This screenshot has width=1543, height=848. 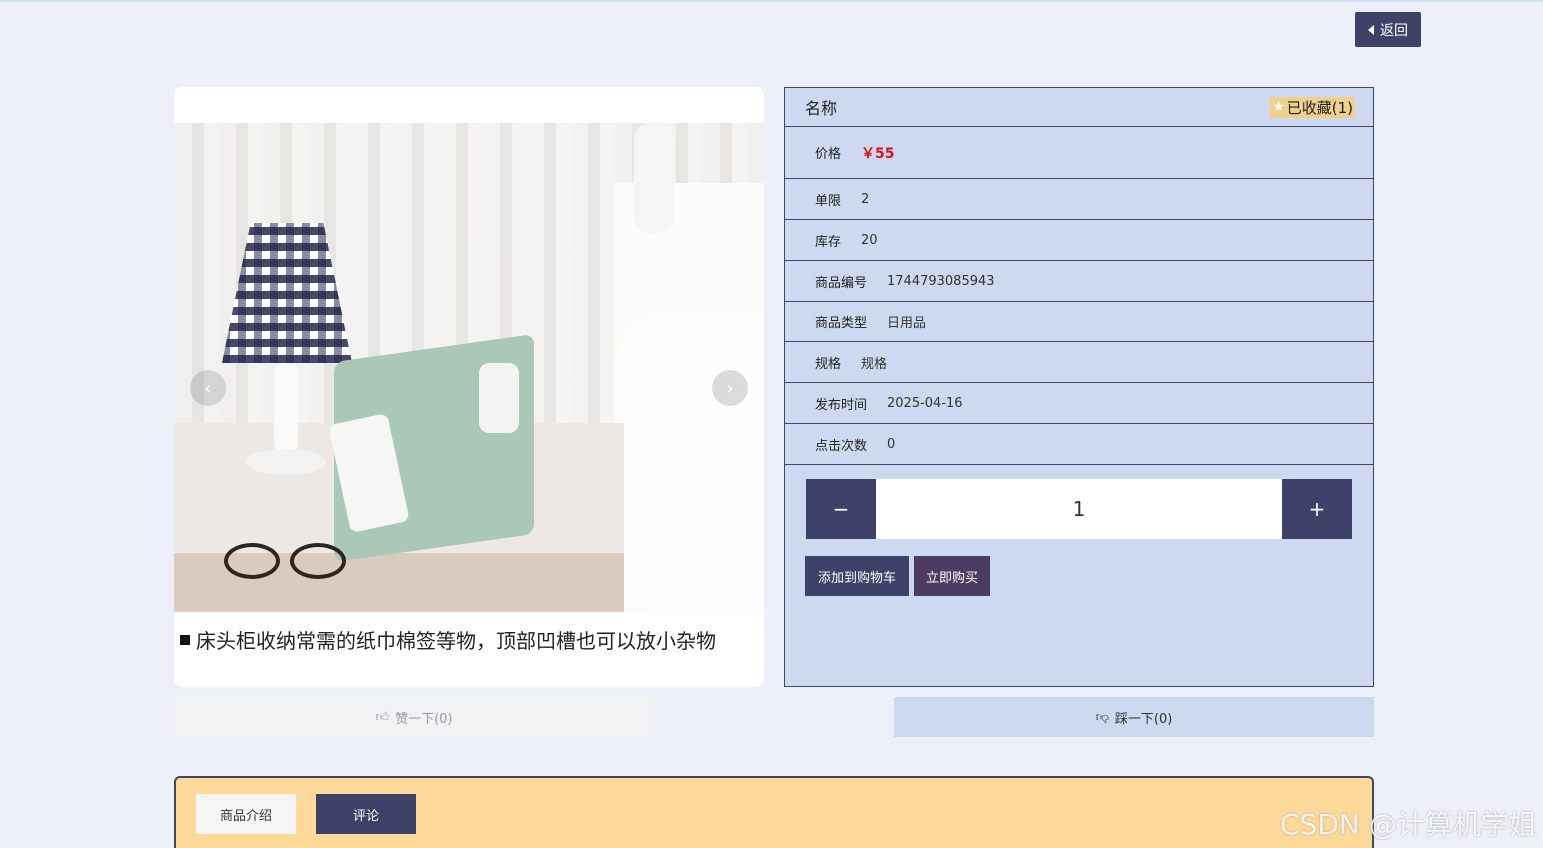 What do you see at coordinates (1079, 403) in the screenshot?
I see `field-row-publish-time: 发布时间 2025-04-16` at bounding box center [1079, 403].